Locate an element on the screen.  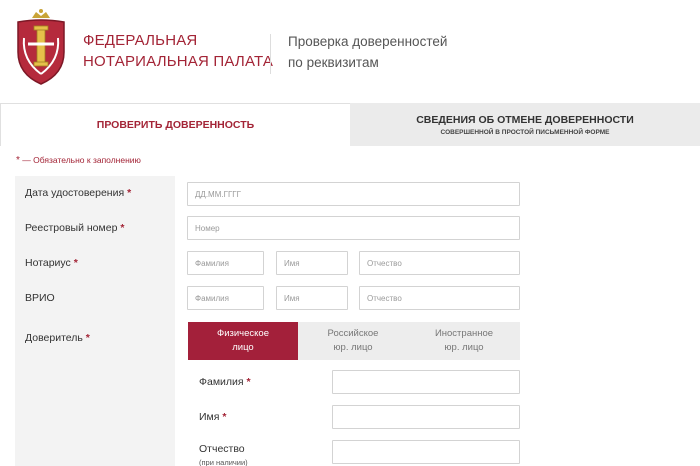
principal-type-foreign-legal-entity: Иностранное юр. лицо is located at coordinates (464, 341).